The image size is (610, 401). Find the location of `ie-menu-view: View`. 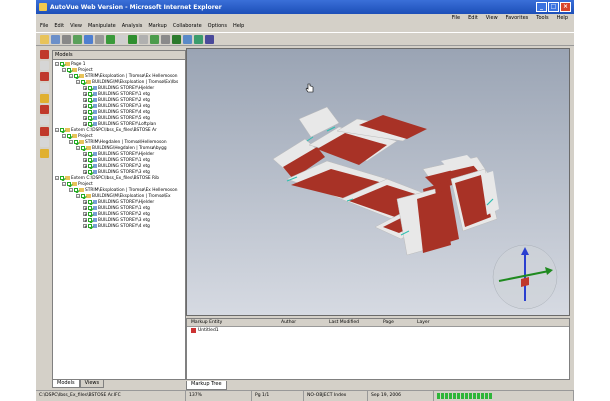

ie-menu-view: View is located at coordinates (492, 18).